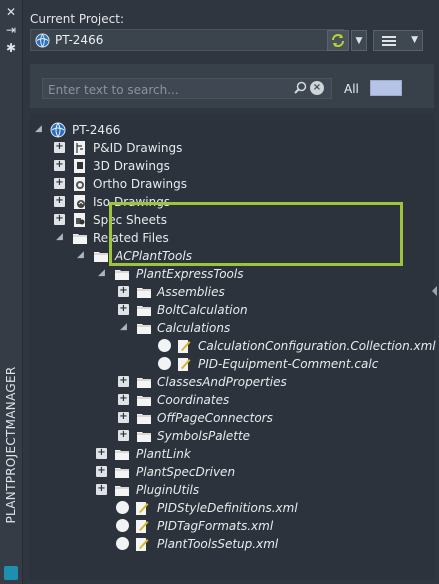 This screenshot has height=584, width=439. What do you see at coordinates (187, 40) in the screenshot?
I see `project-dropdown: PT-2466` at bounding box center [187, 40].